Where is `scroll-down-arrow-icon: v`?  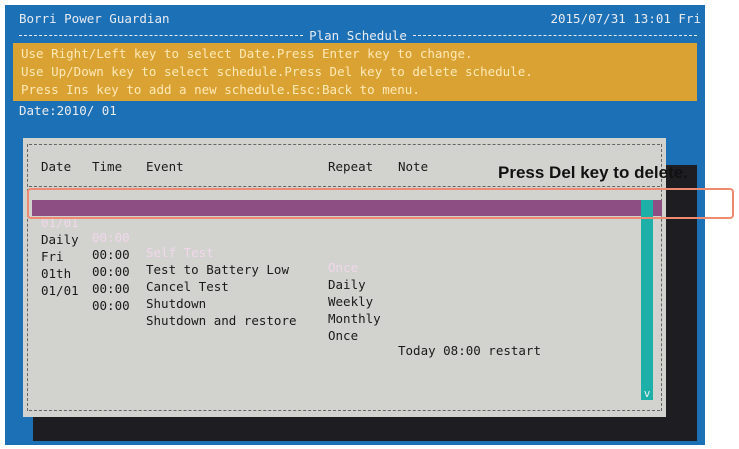
scroll-down-arrow-icon: v is located at coordinates (647, 393).